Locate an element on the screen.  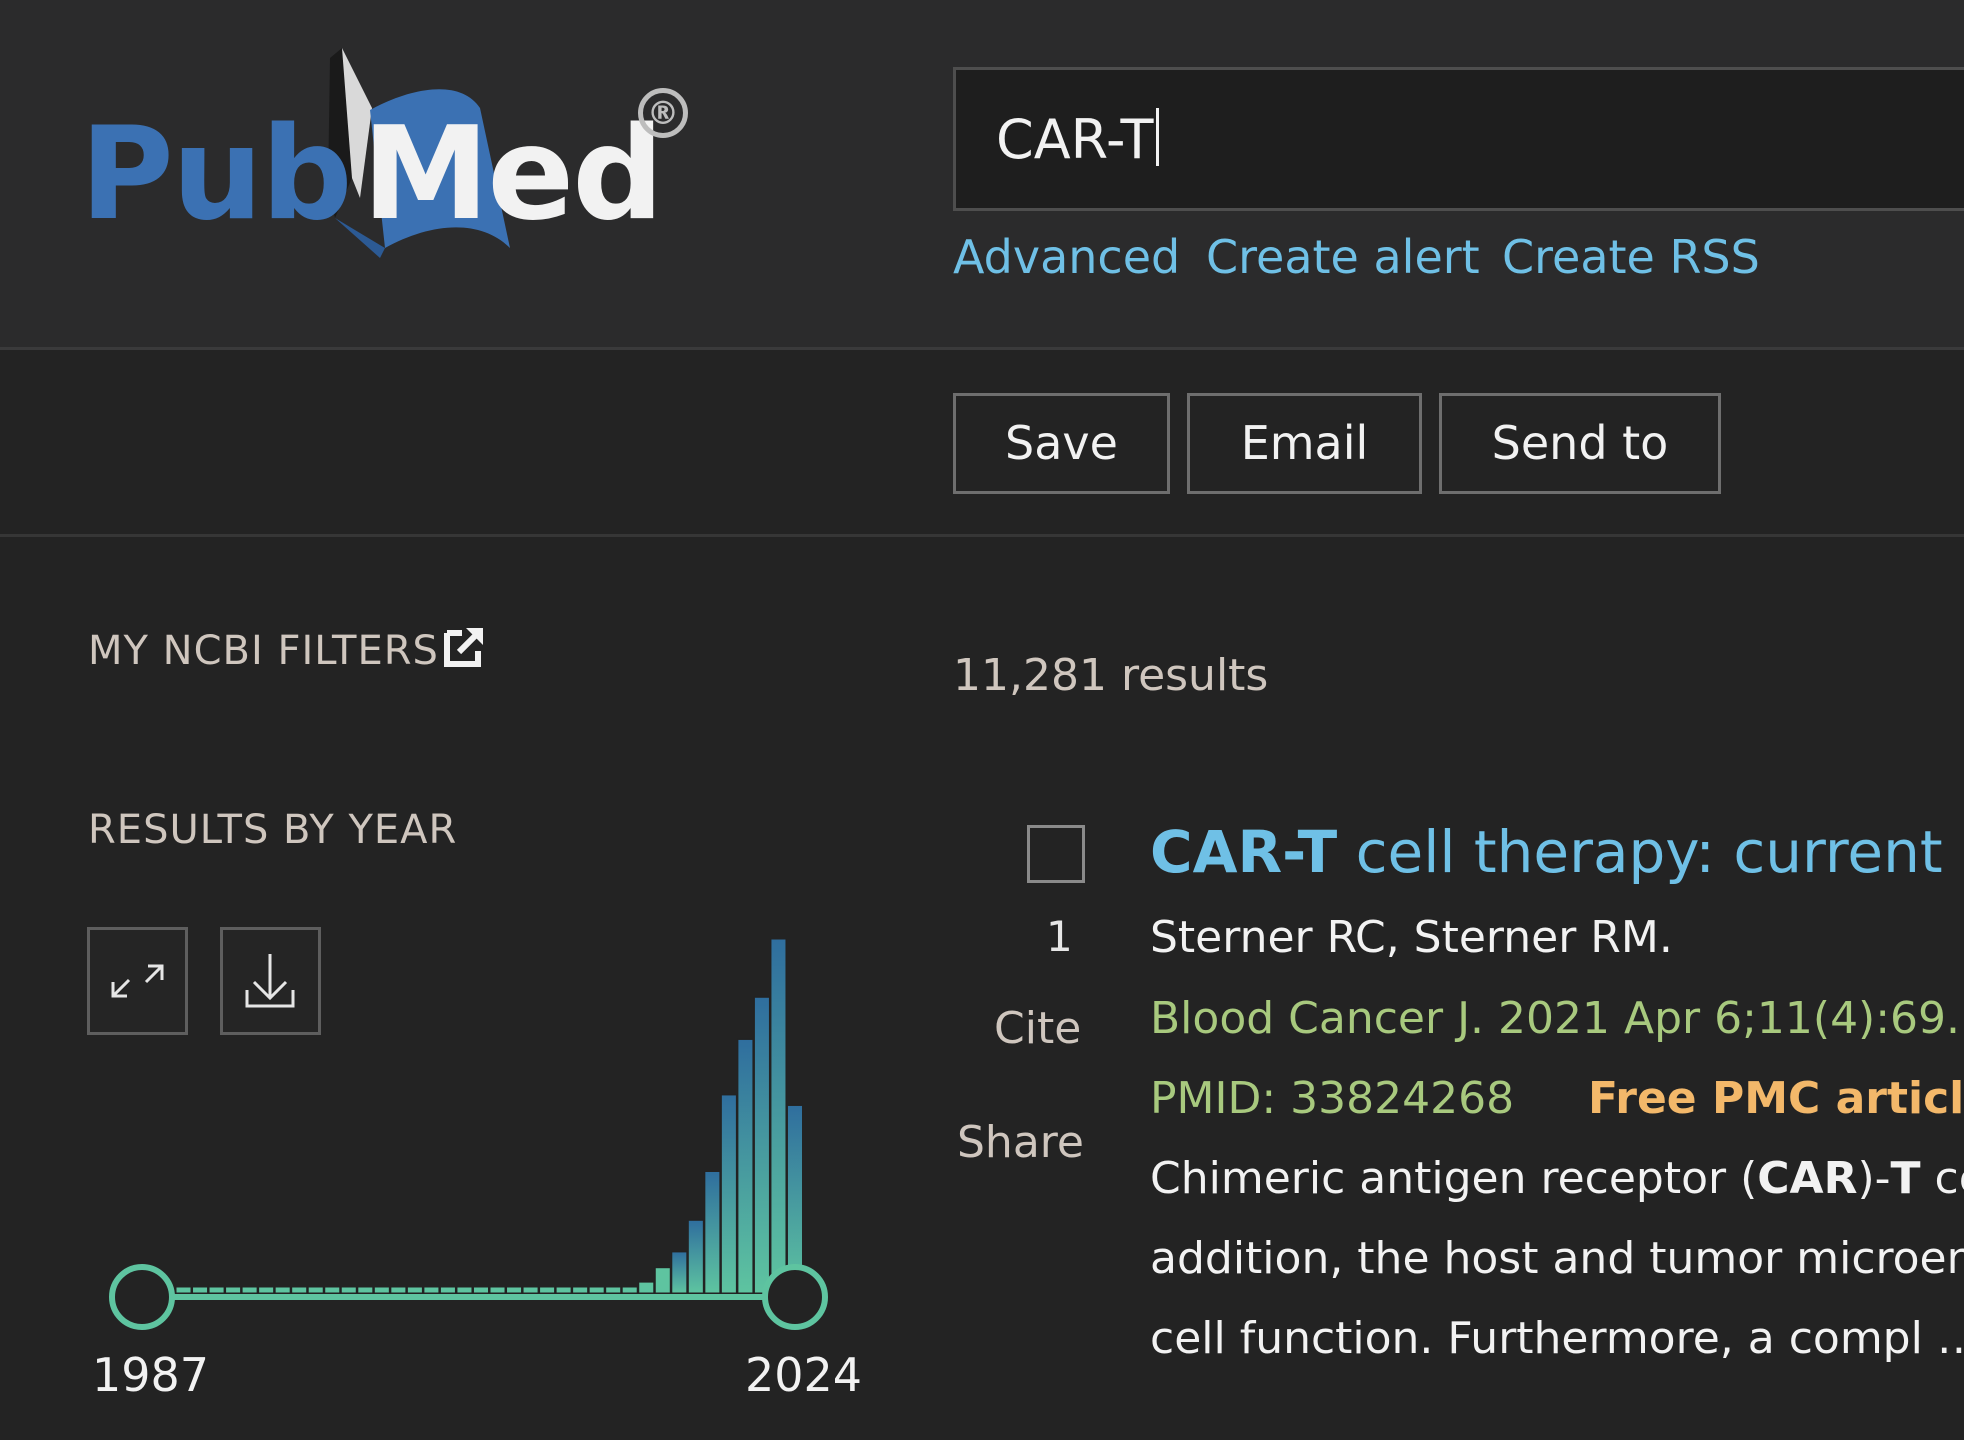
year-bar-1995 is located at coordinates (315, 1290).